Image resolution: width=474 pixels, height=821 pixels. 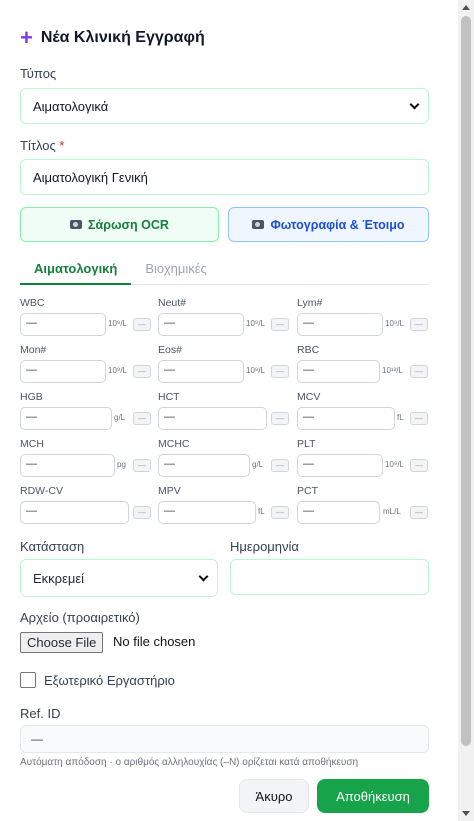 I want to click on lab-field-label: Eos#, so click(x=170, y=350).